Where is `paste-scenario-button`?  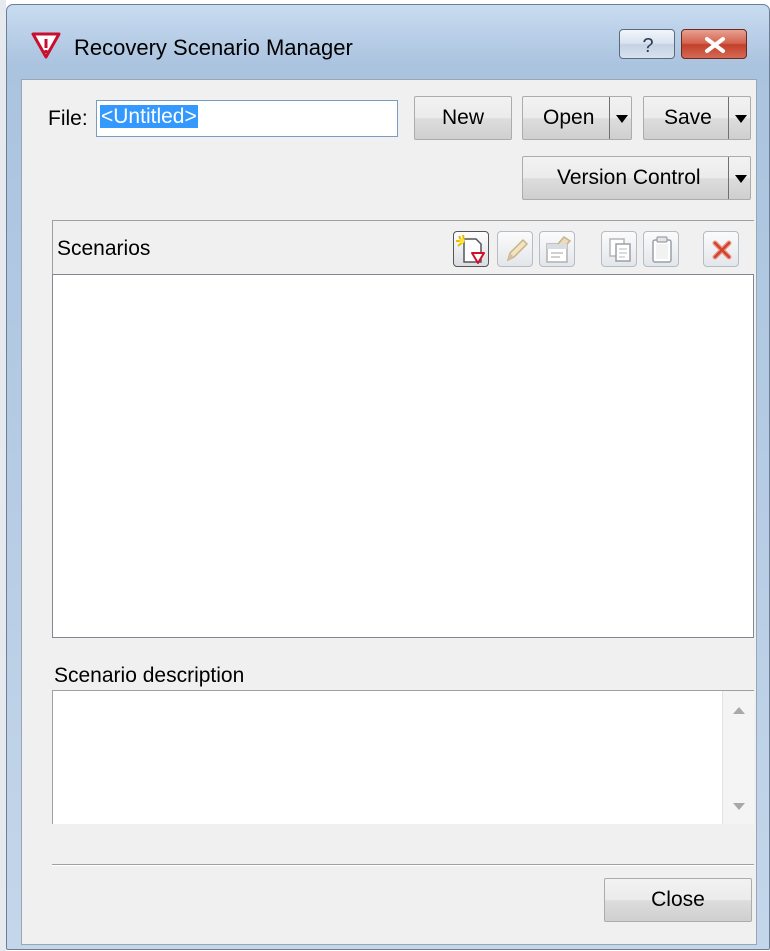
paste-scenario-button is located at coordinates (661, 249).